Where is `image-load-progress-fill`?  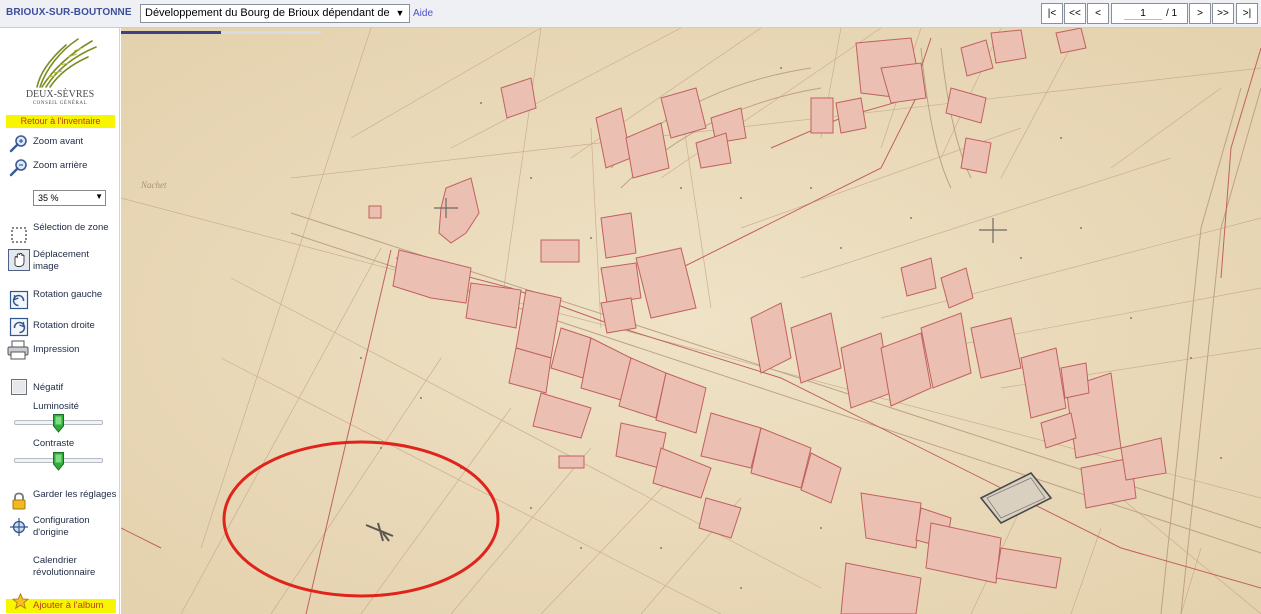
image-load-progress-fill is located at coordinates (171, 32).